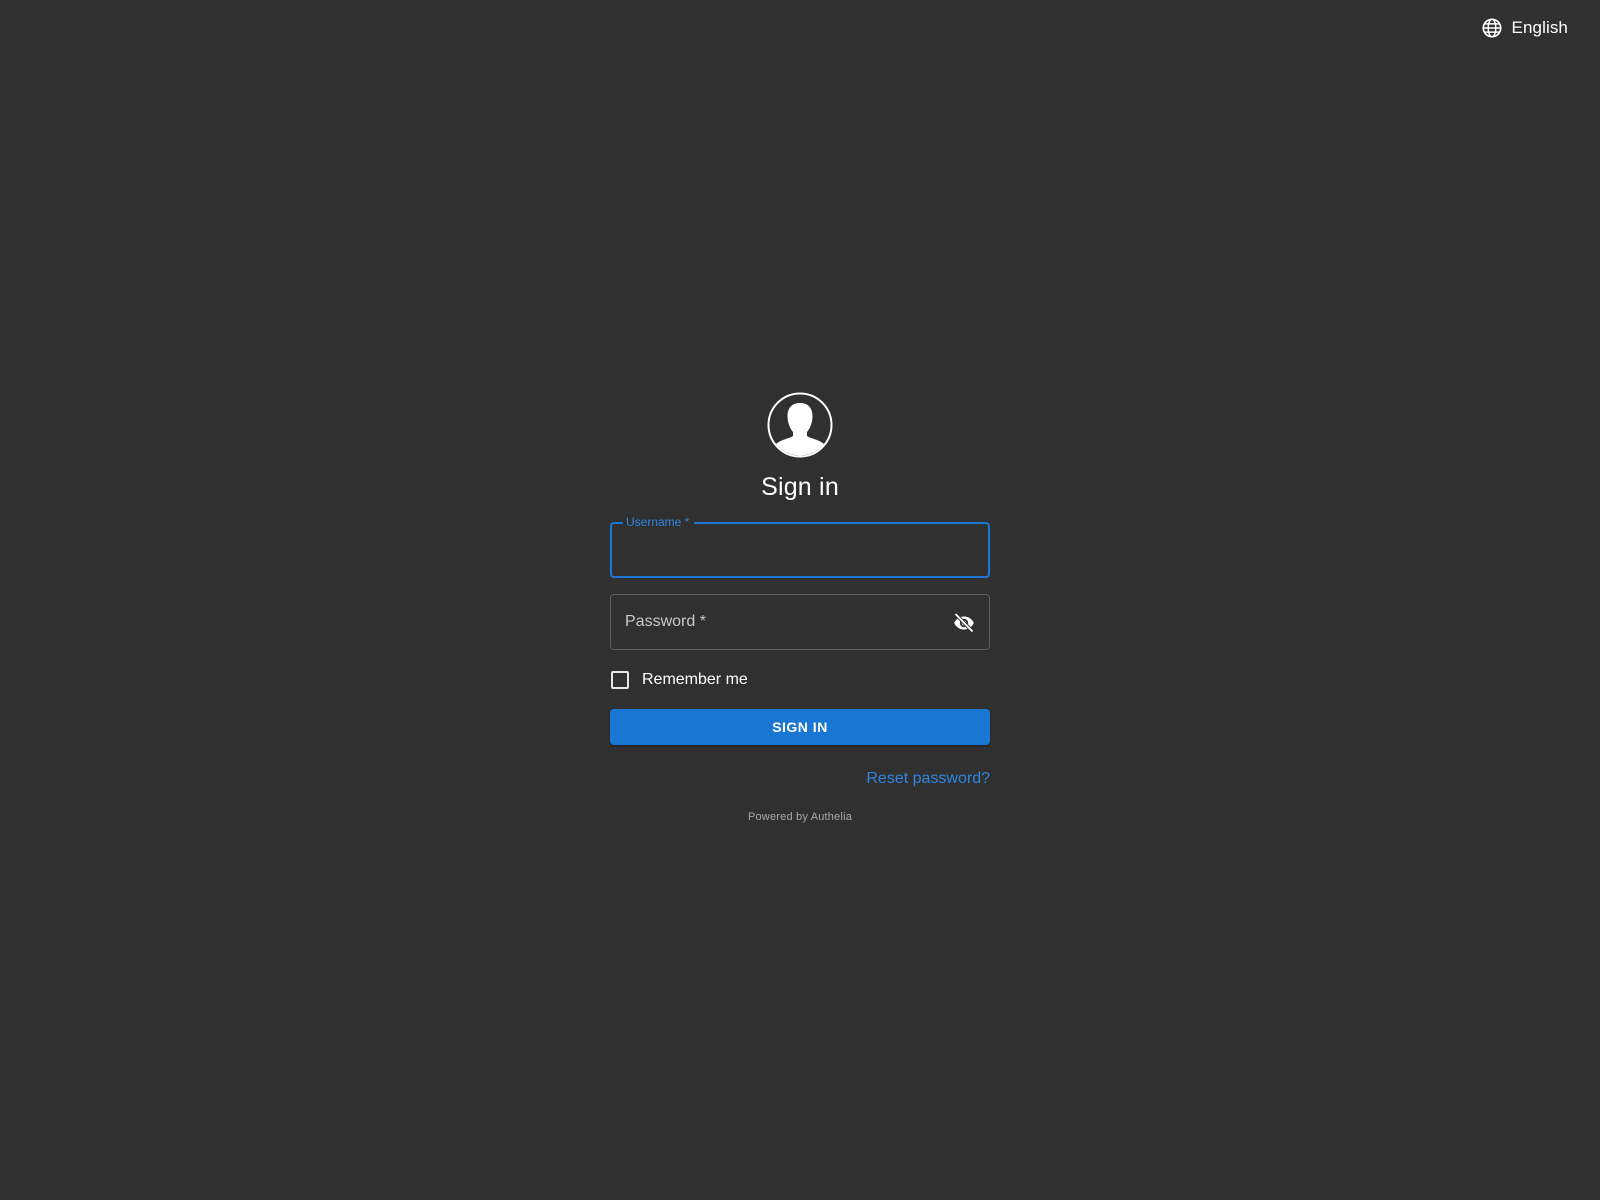 This screenshot has width=1600, height=1200. Describe the element at coordinates (1491, 28) in the screenshot. I see `globe-icon` at that location.